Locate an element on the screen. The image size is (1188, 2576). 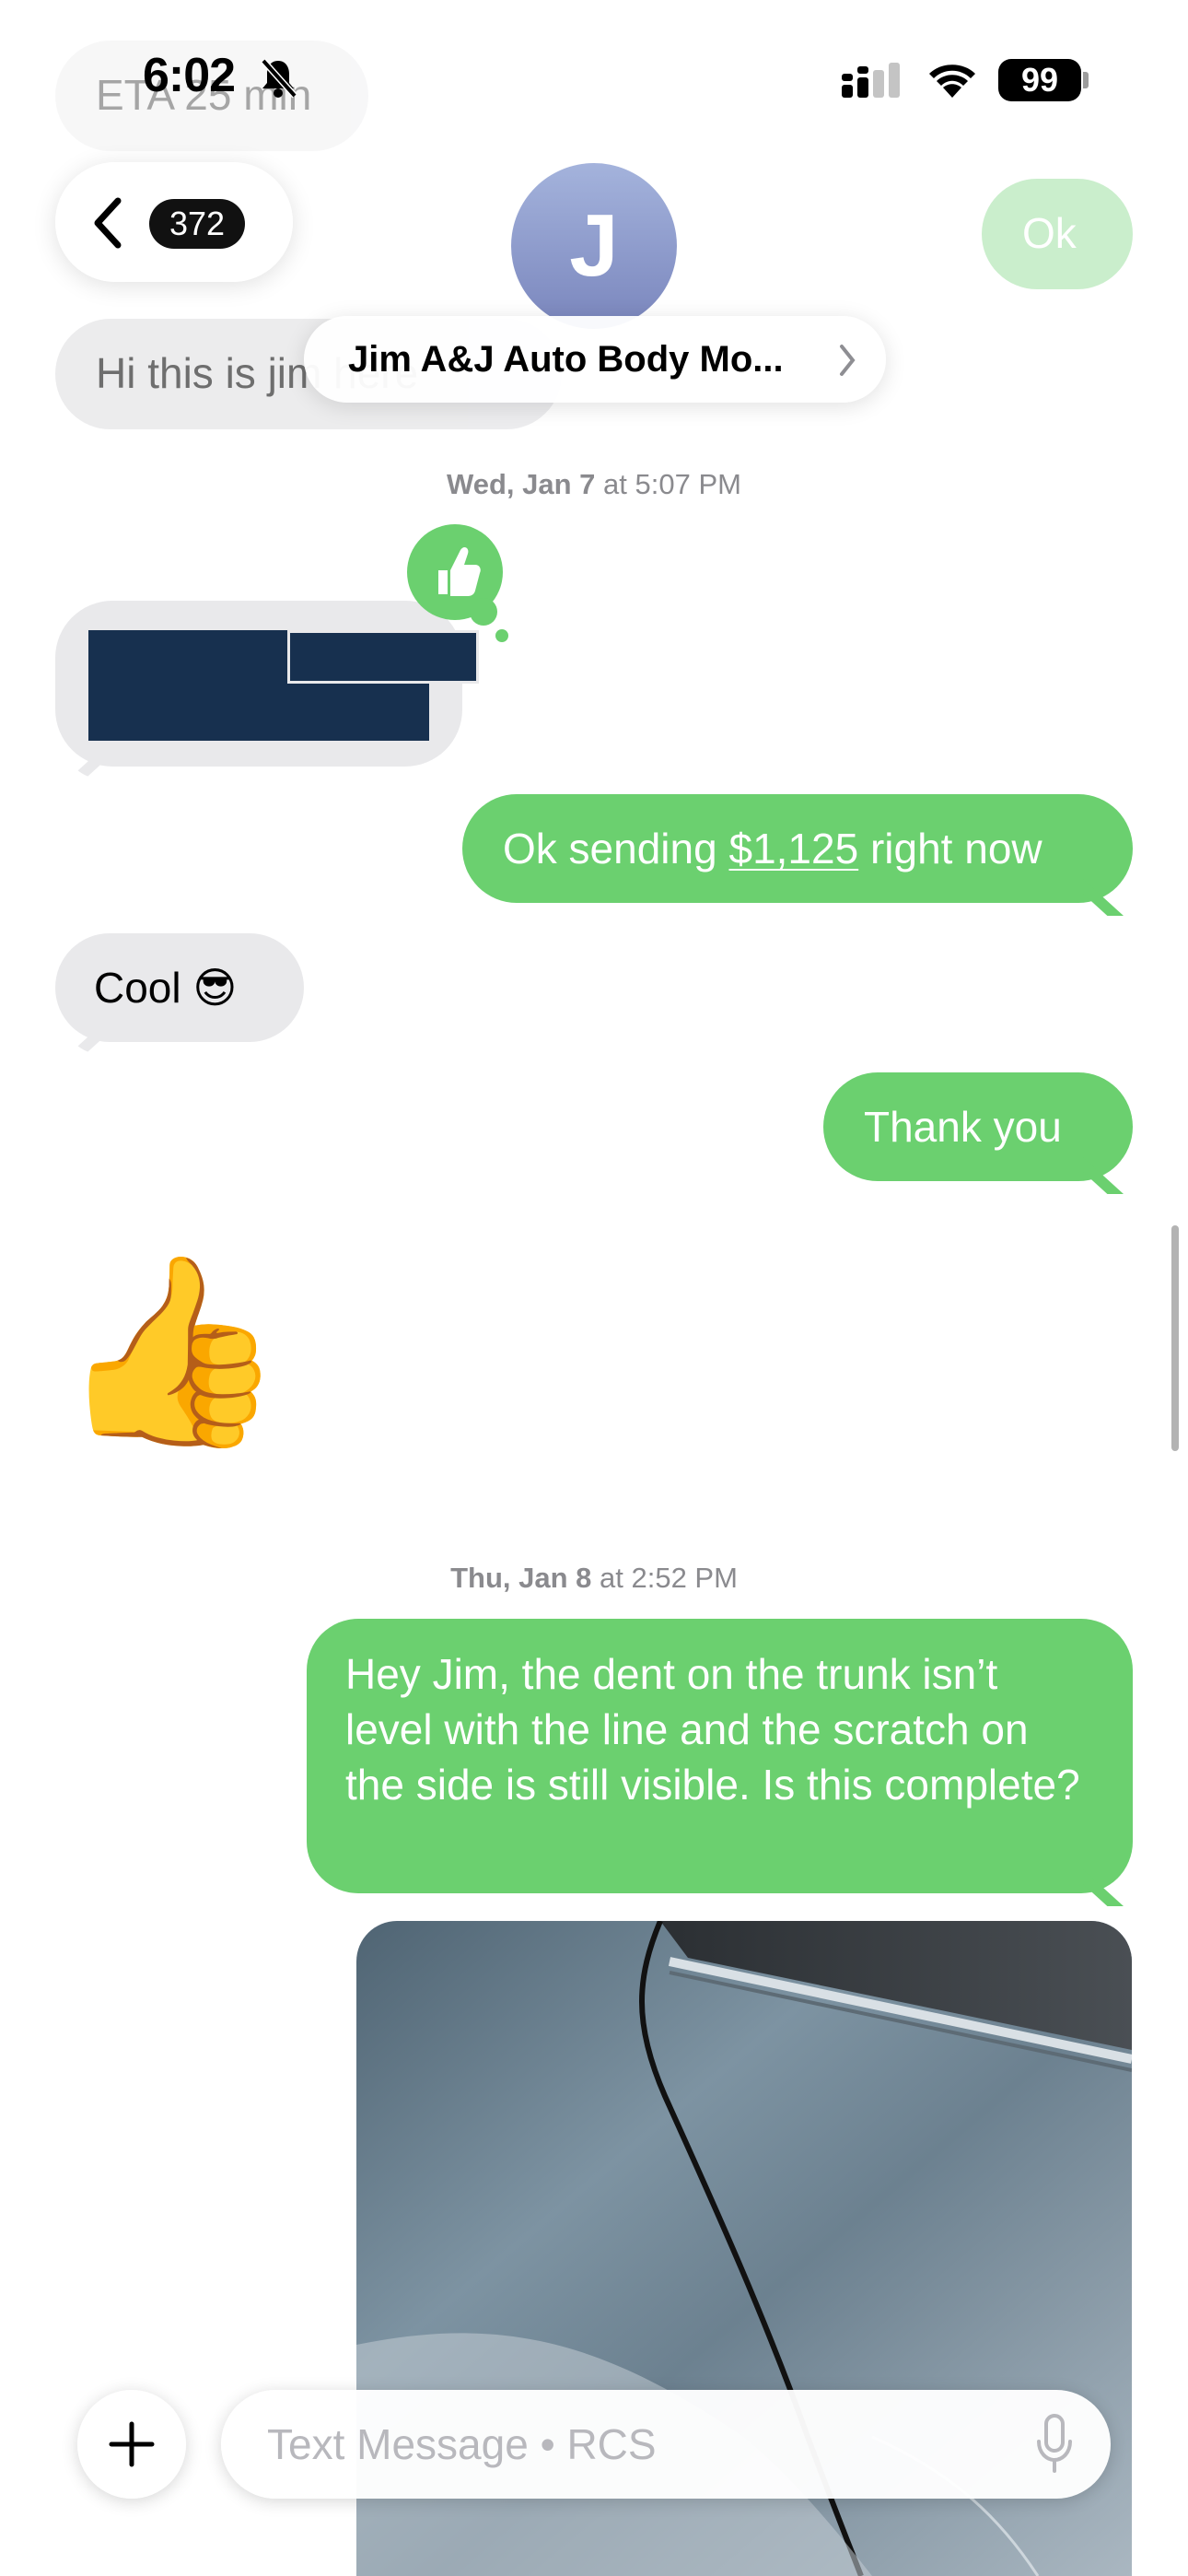
redaction-block is located at coordinates (383, 657).